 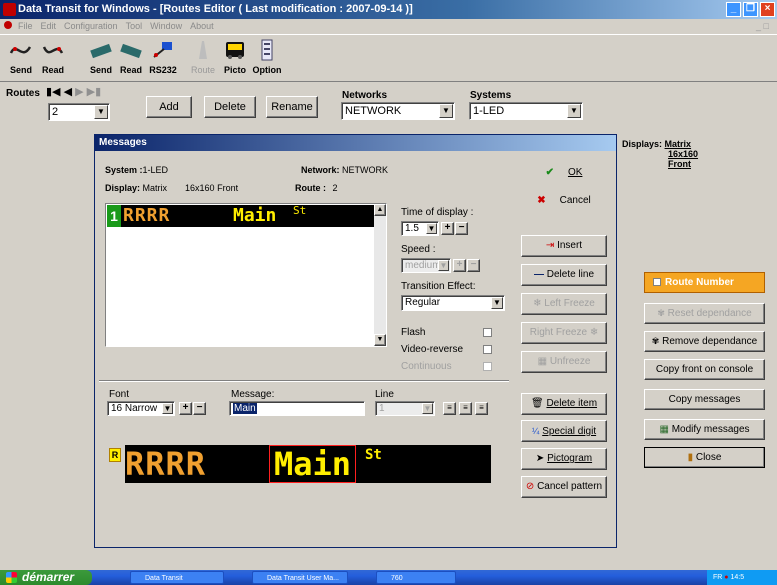 I want to click on continuous-label: Continuous, so click(x=426, y=366).